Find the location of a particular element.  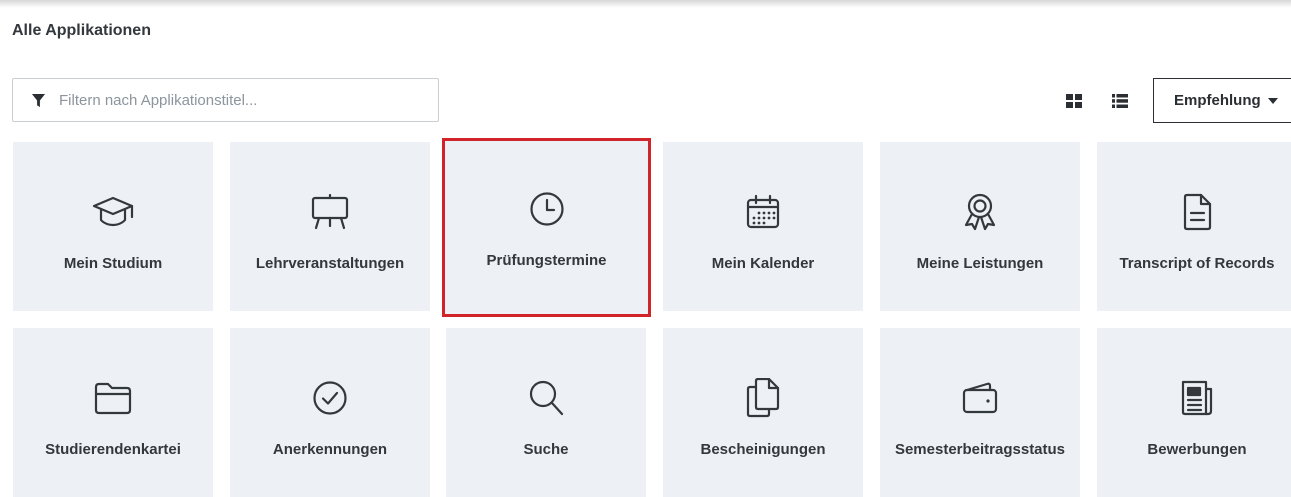

app-tile-bewerbungen: Bewerbungen is located at coordinates (1194, 412).